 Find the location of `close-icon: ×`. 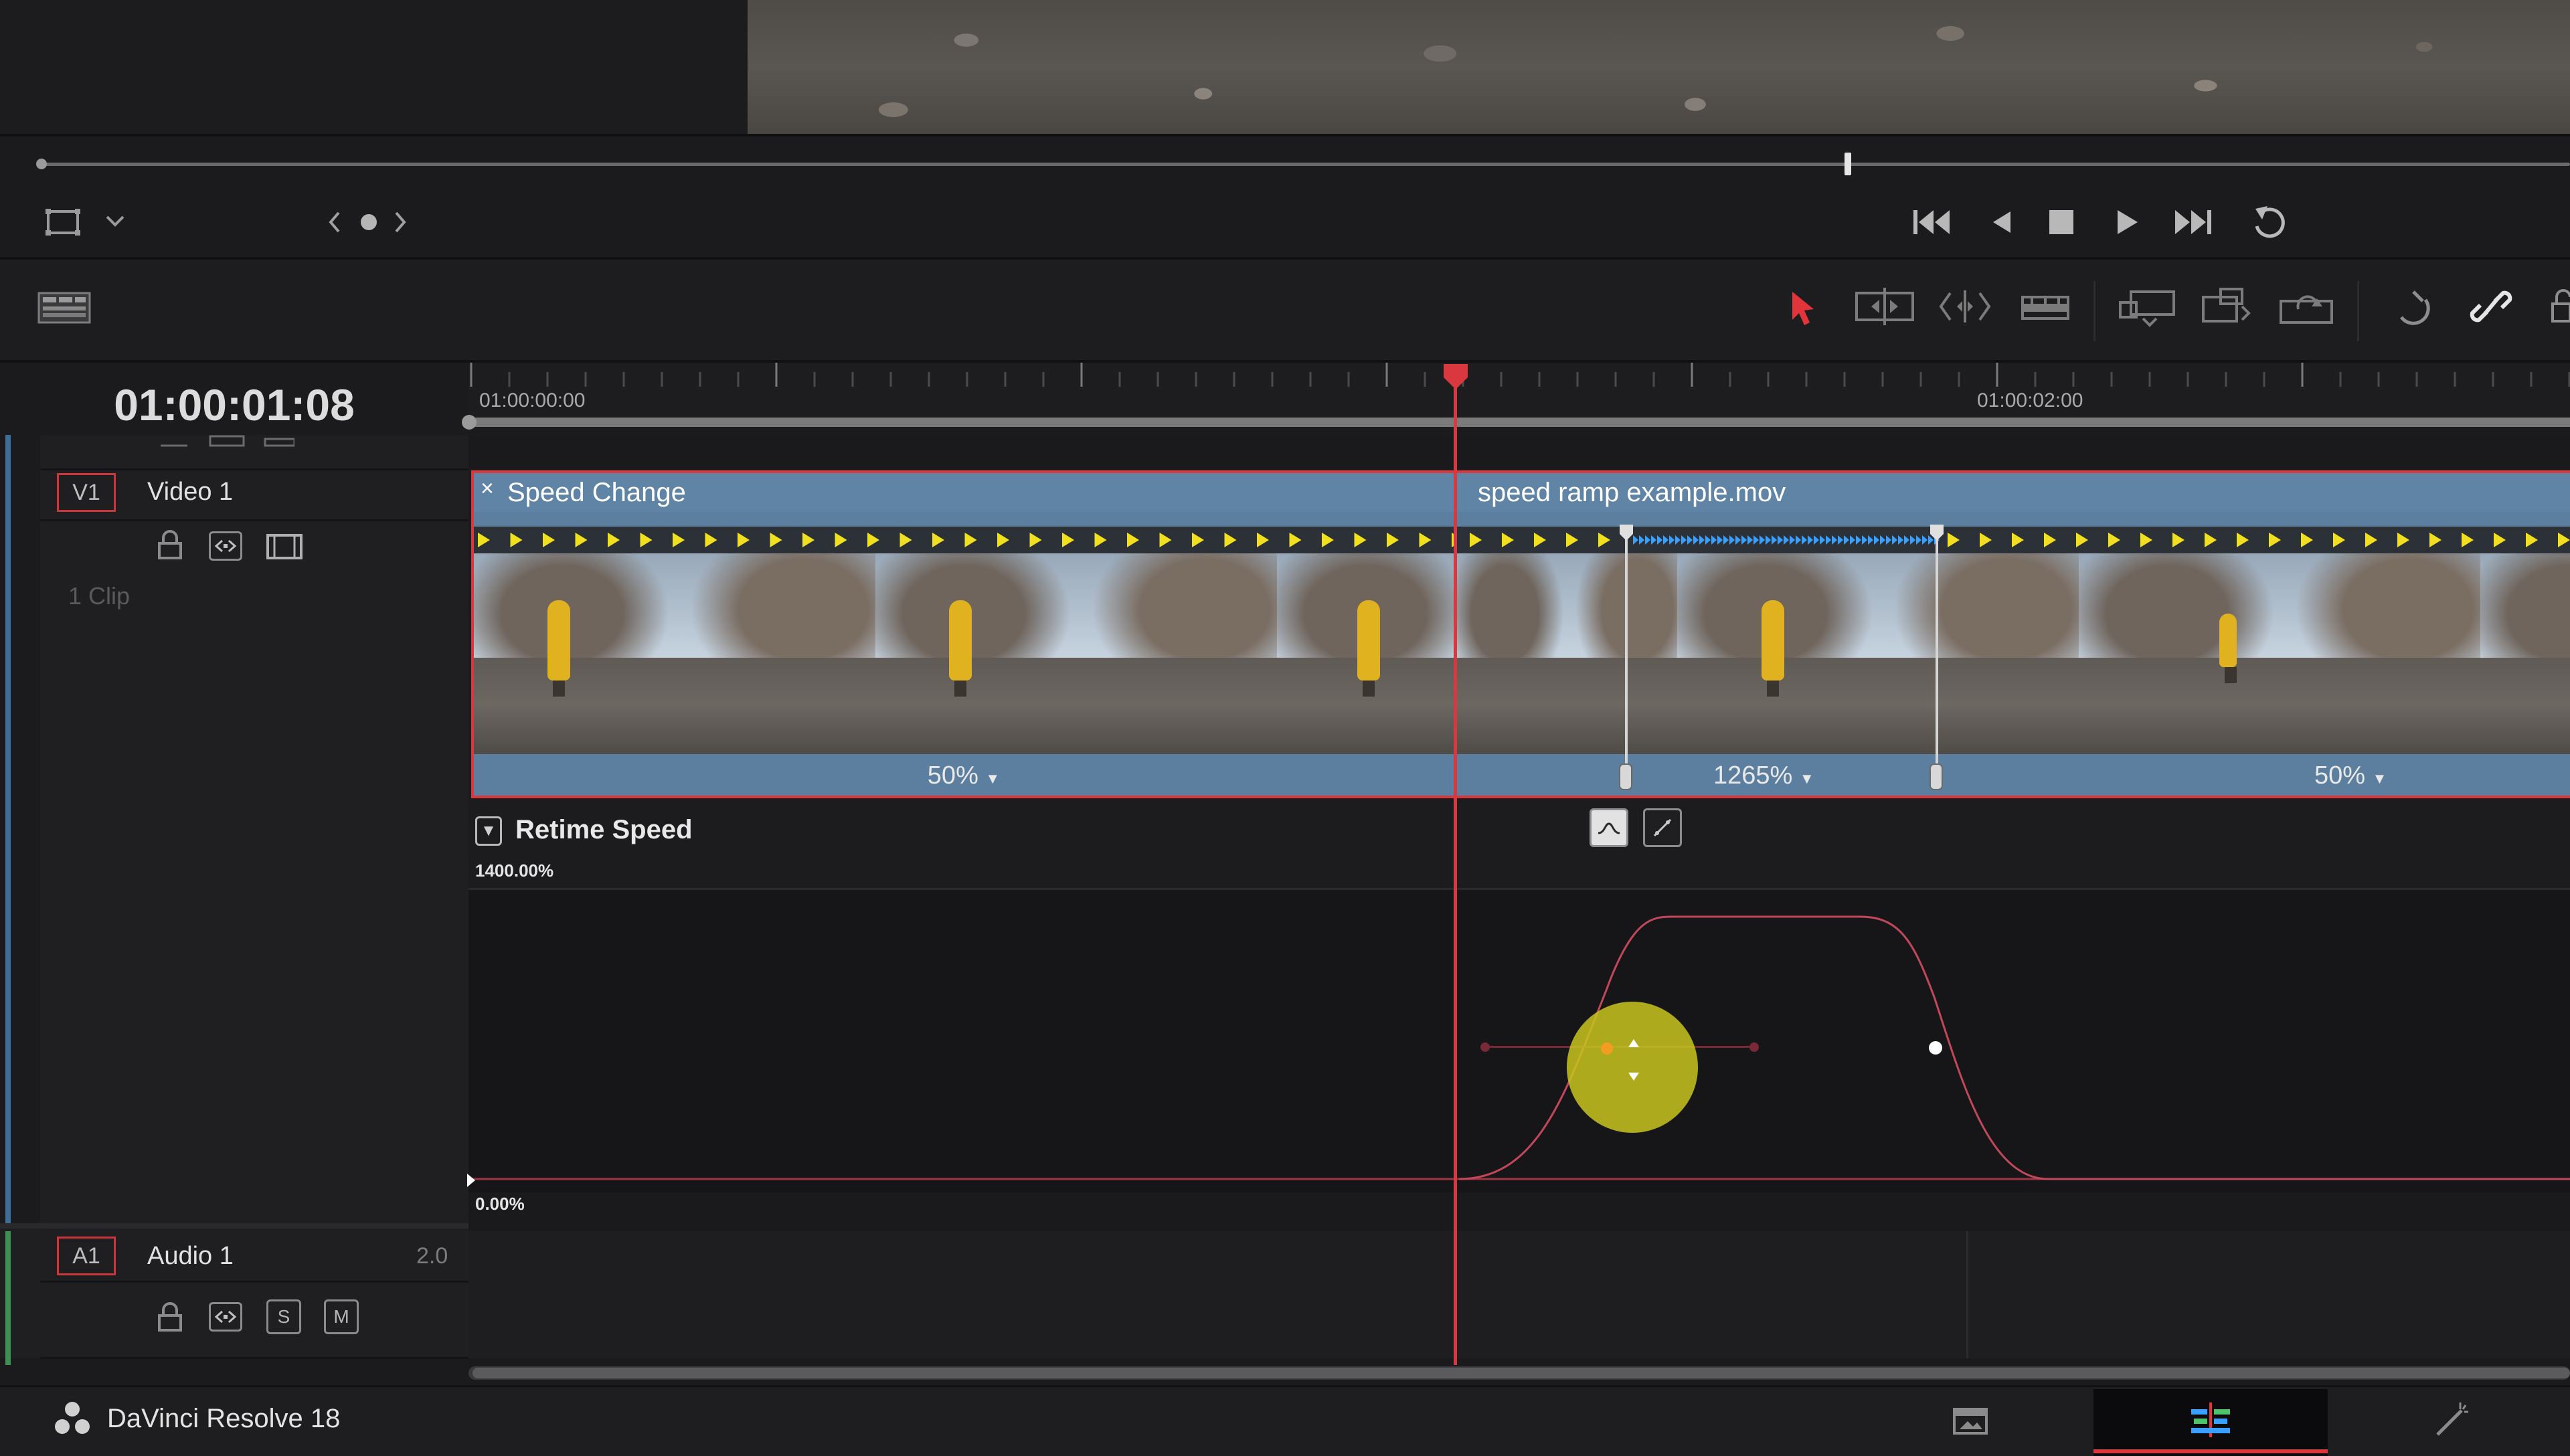

close-icon: × is located at coordinates (488, 489).